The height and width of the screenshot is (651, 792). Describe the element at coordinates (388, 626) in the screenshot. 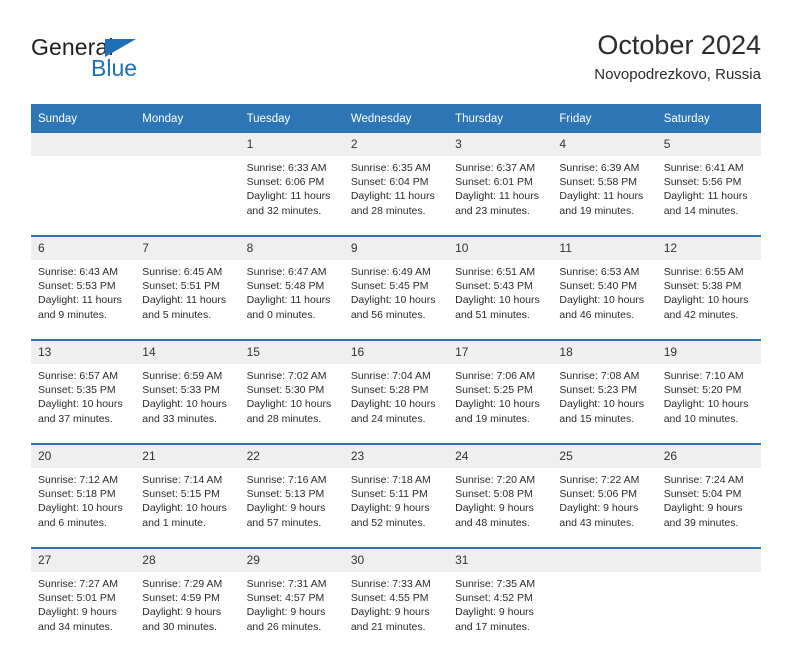

I see `day-daylight2-line: and 21 minutes.` at that location.